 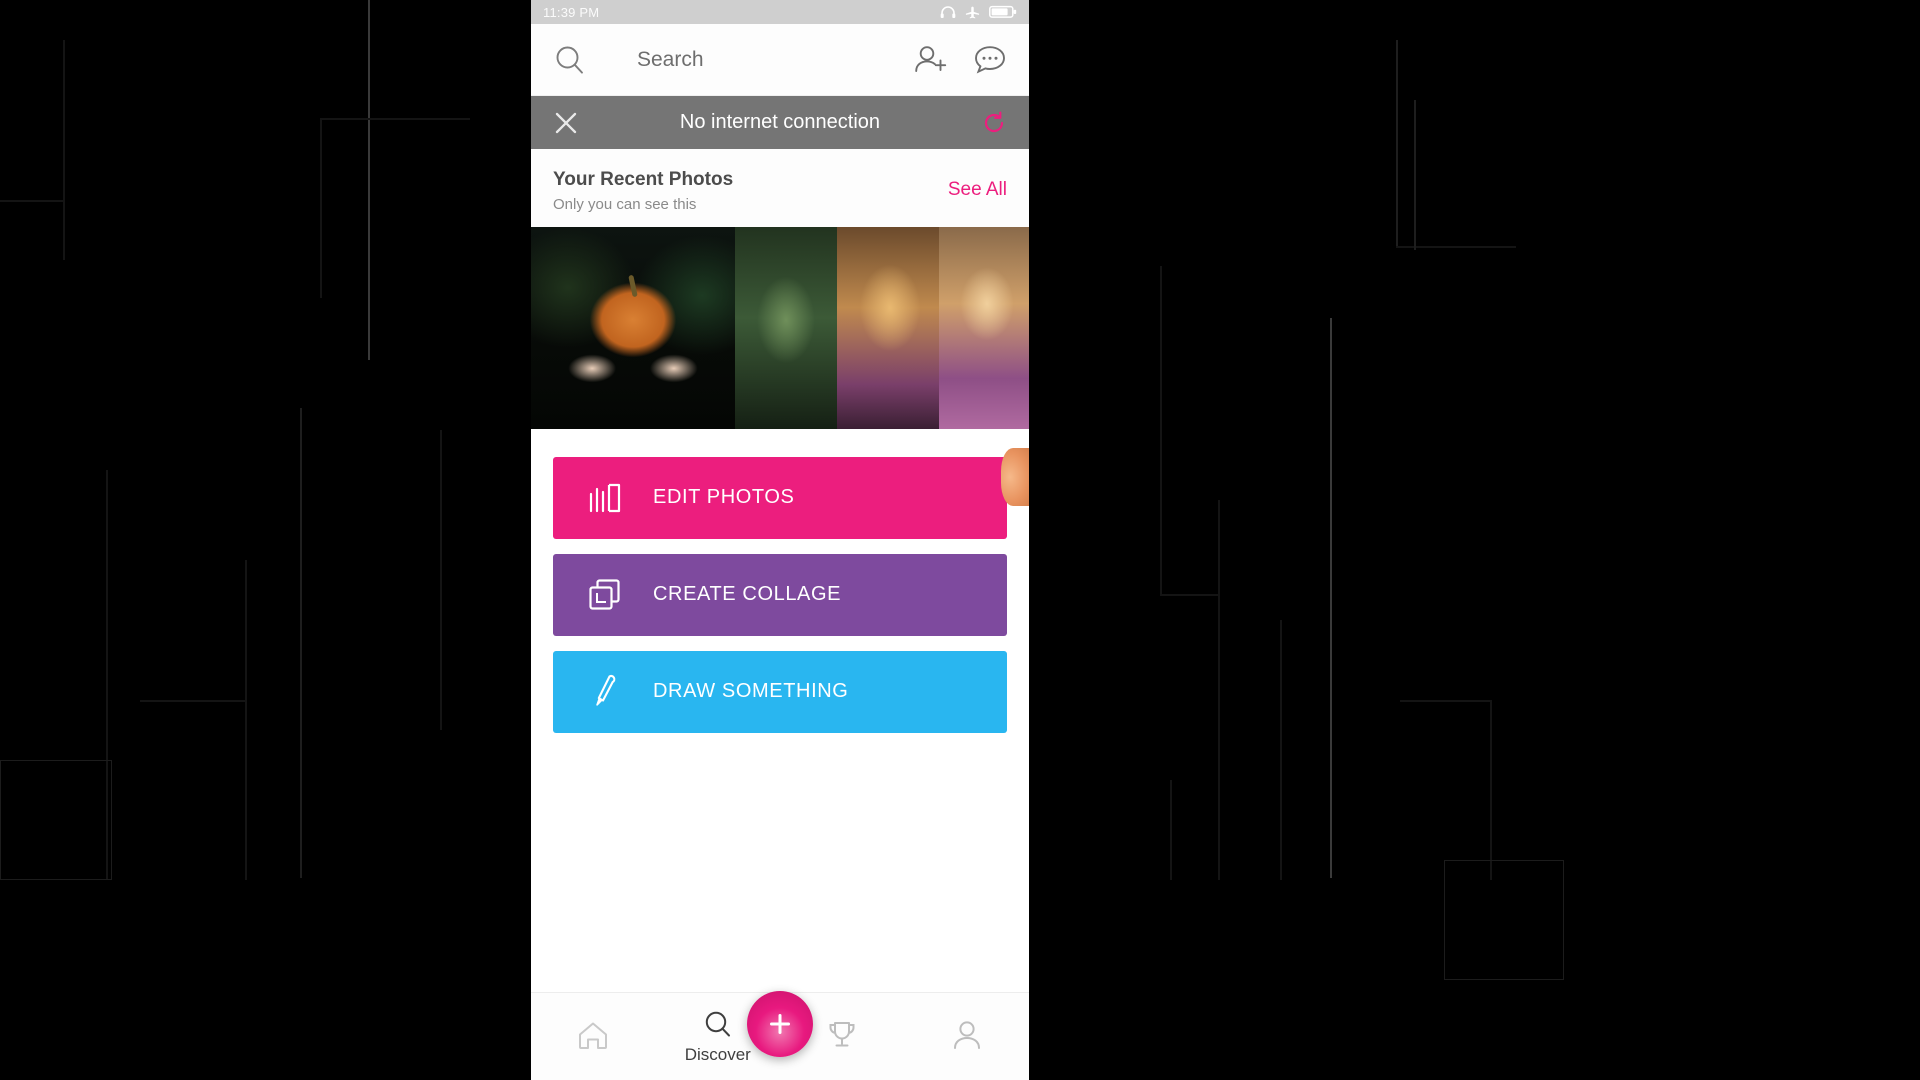 I want to click on nav-item-discover-label: Discover, so click(x=717, y=1054).